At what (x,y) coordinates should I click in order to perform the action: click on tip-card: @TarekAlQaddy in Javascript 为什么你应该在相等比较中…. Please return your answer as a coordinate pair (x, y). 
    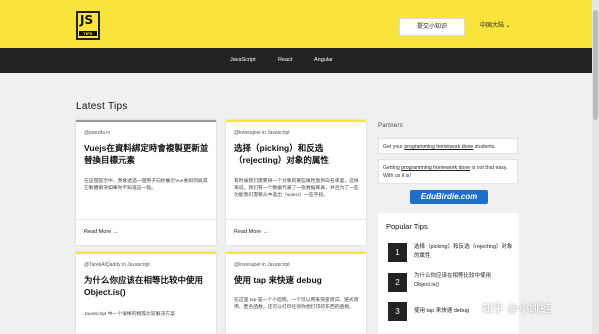
    Looking at the image, I should click on (146, 293).